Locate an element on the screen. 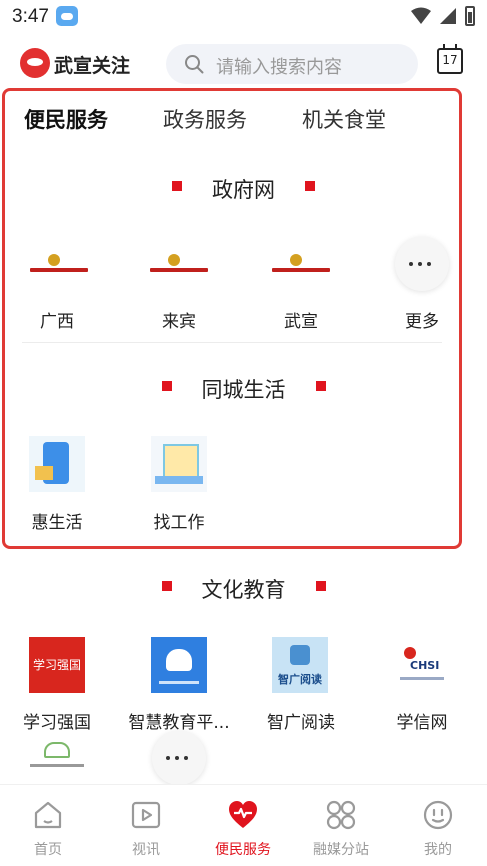  status-bar: 3:47 is located at coordinates (243, 17).